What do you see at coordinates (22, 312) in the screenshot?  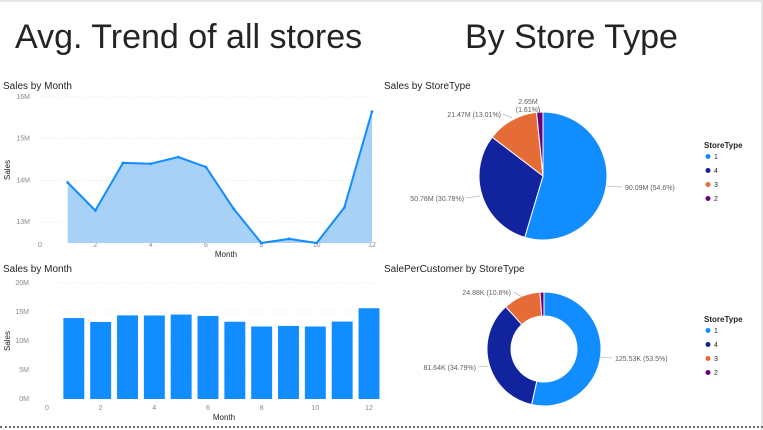 I see `bar-ytick-label: 15M` at bounding box center [22, 312].